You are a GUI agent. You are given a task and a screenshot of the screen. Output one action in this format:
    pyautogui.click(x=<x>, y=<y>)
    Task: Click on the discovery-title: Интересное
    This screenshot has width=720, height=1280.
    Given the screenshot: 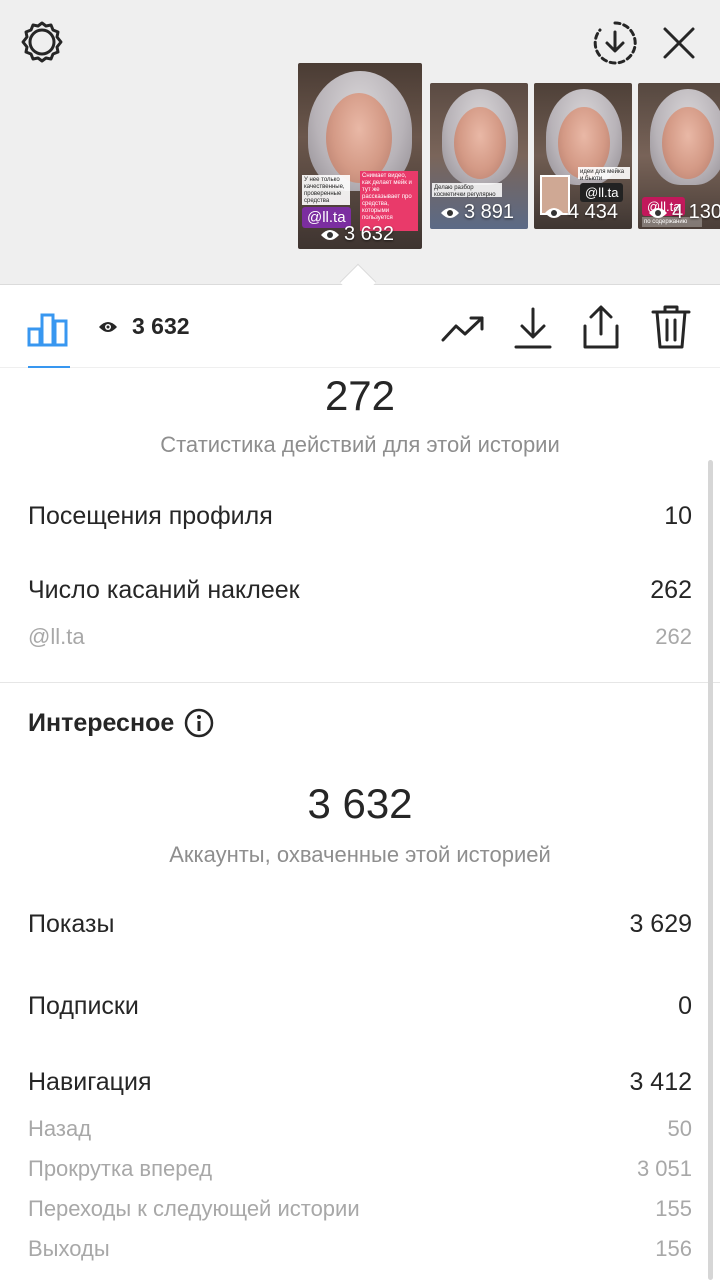 What is the action you would take?
    pyautogui.click(x=121, y=723)
    